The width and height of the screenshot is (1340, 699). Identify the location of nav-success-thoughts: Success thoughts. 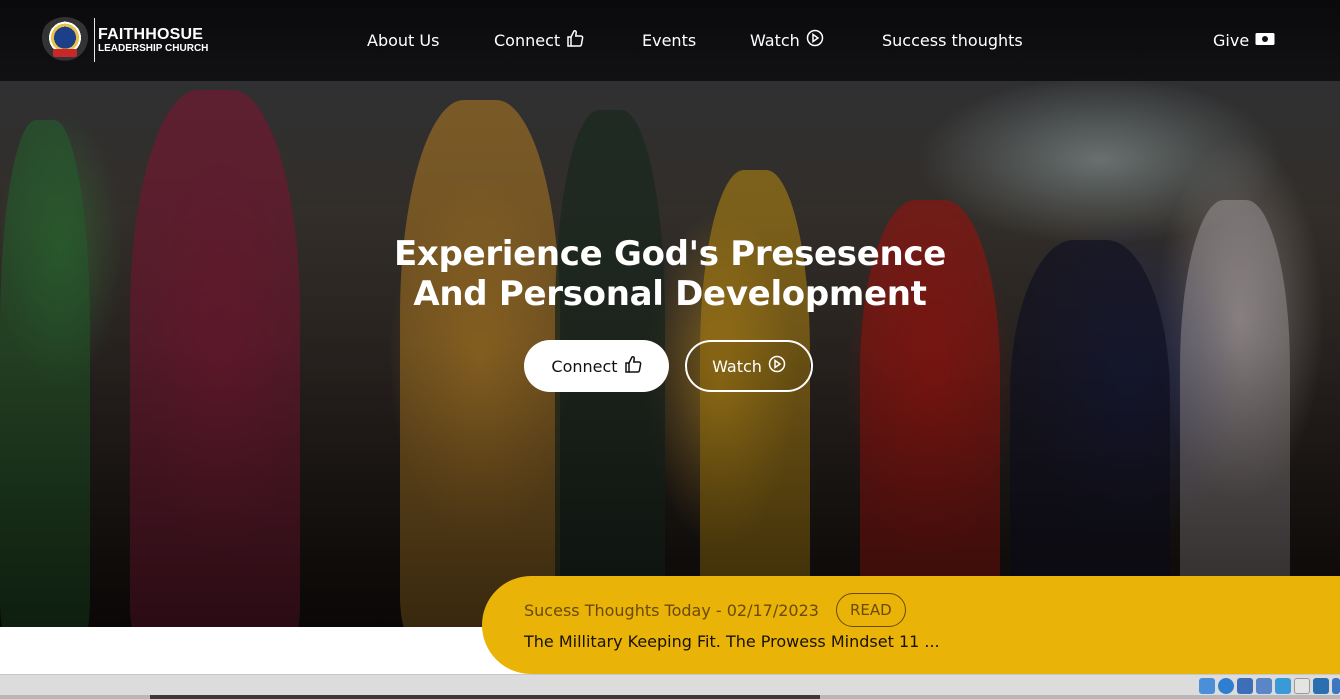
(952, 40).